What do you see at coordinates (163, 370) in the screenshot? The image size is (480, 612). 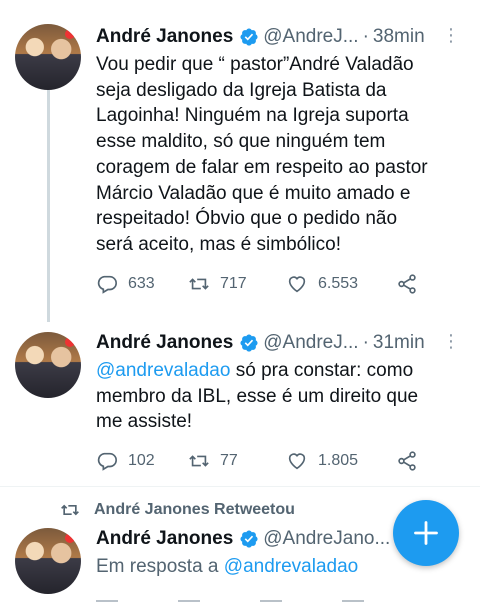 I see `mention-link: @andrevaladao` at bounding box center [163, 370].